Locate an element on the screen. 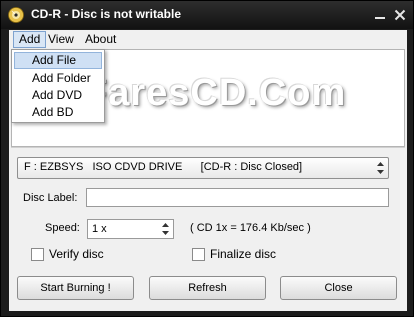 The width and height of the screenshot is (414, 317). menu-bar: Add View About is located at coordinates (208, 39).